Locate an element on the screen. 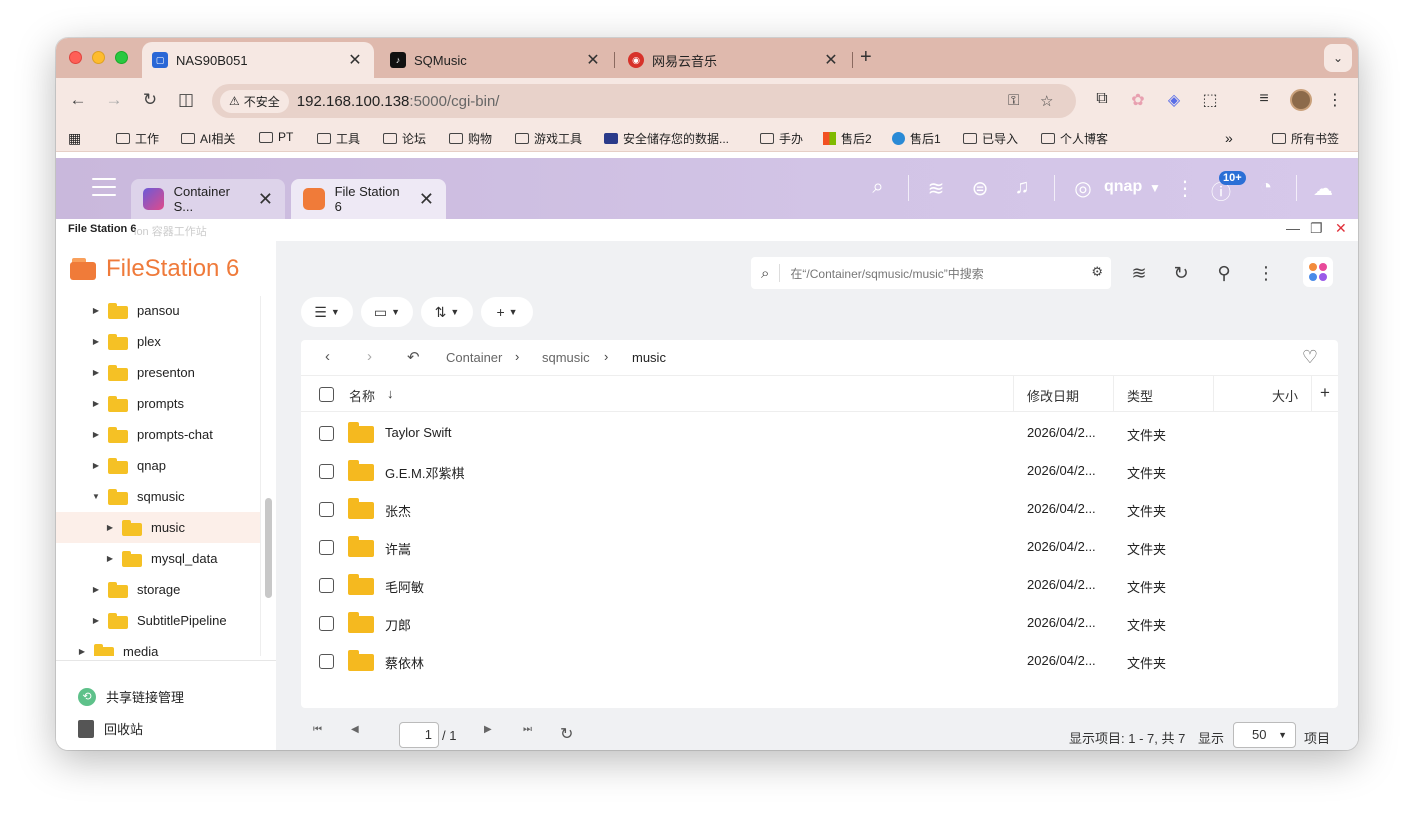  first-page-icon: ⏮ is located at coordinates (317, 729).